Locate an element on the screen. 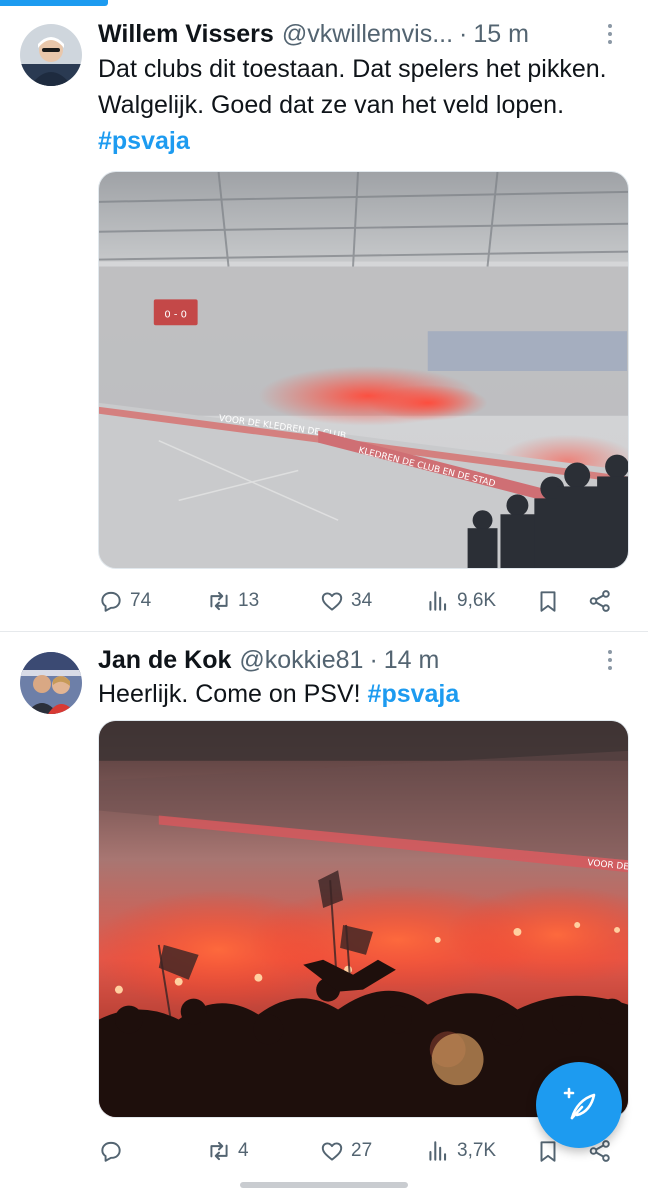 Image resolution: width=648 pixels, height=1200 pixels. compose-feather-icon is located at coordinates (579, 1103).